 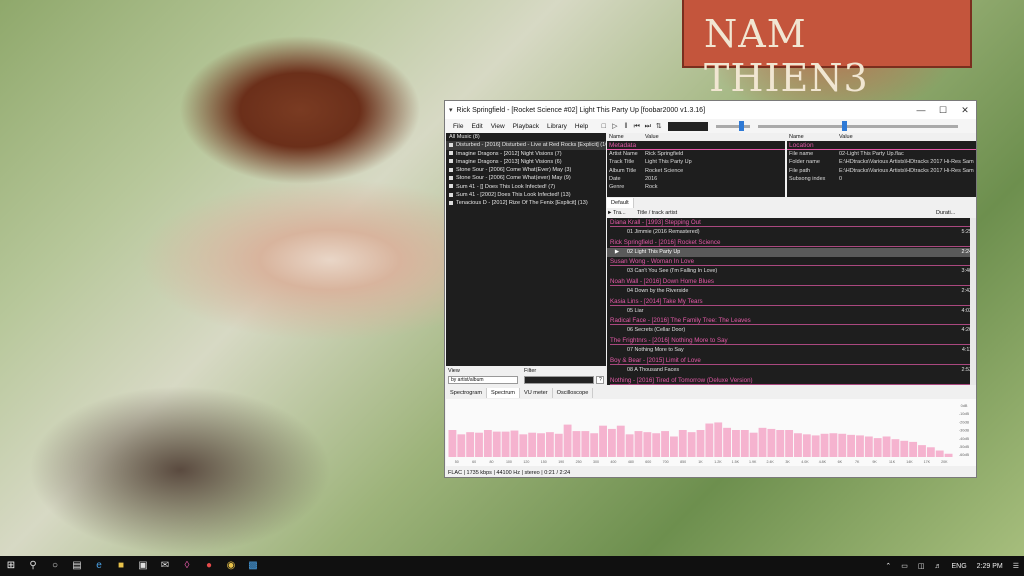 What do you see at coordinates (1016, 566) in the screenshot?
I see `notifications-icon: ☰` at bounding box center [1016, 566].